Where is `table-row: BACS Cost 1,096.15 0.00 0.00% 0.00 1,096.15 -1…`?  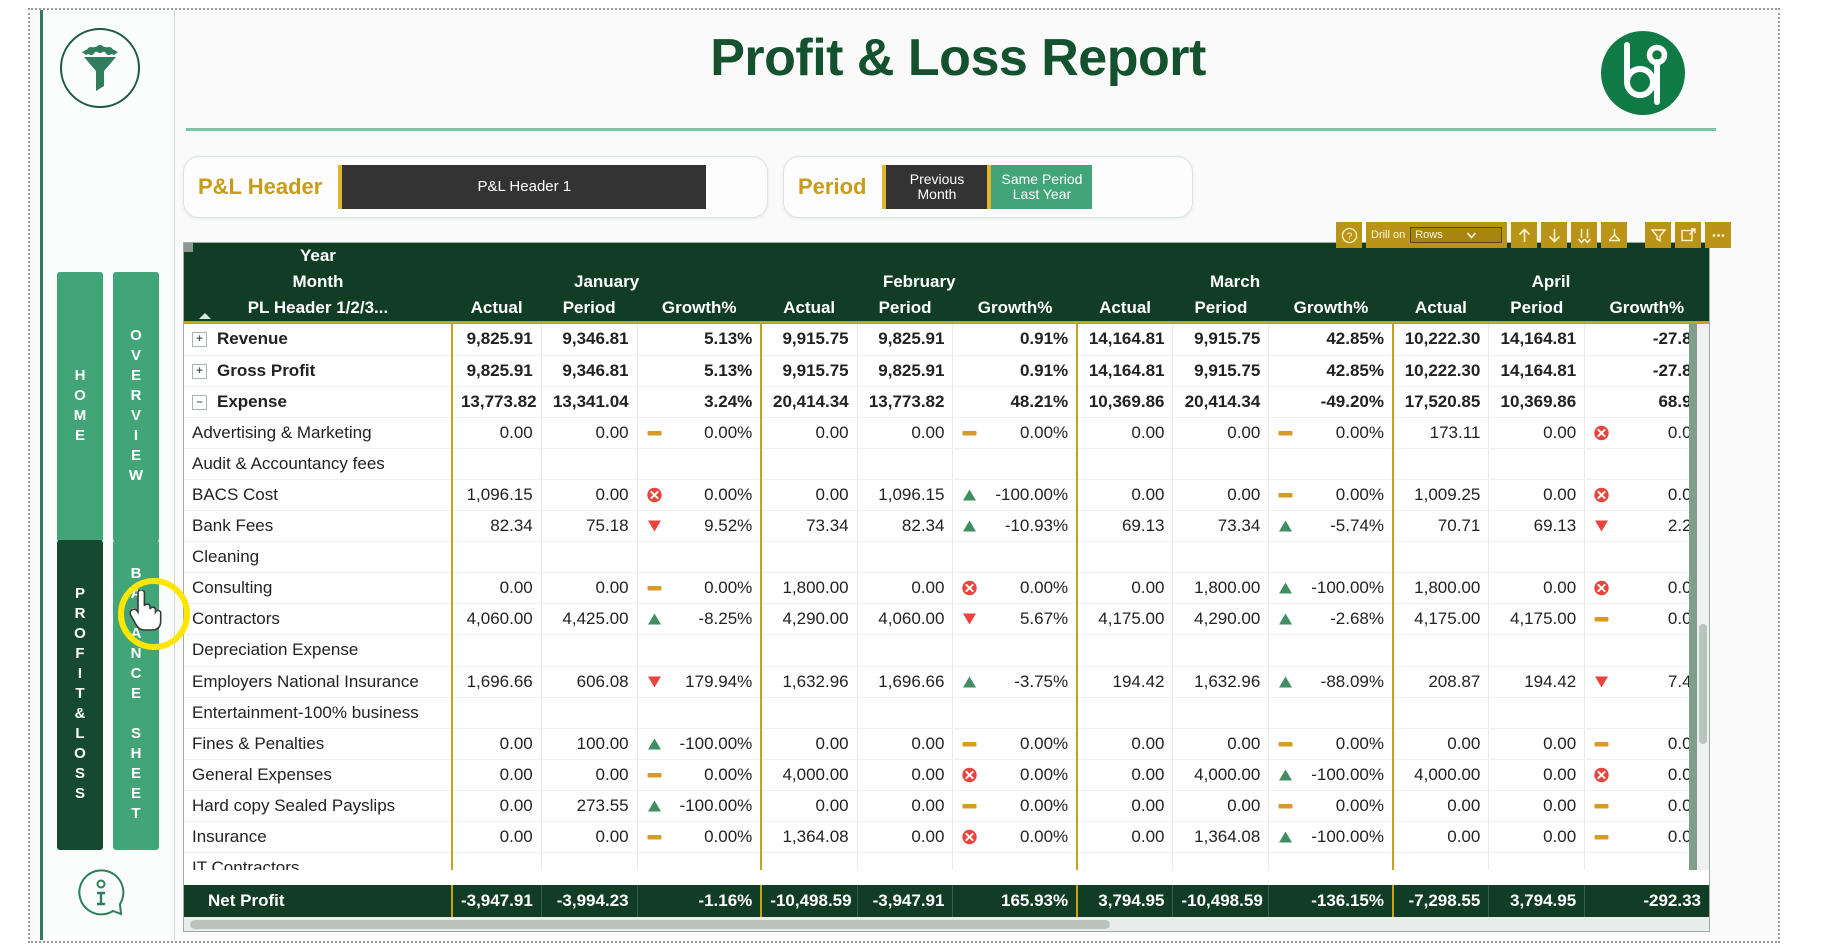
table-row: BACS Cost 1,096.15 0.00 0.00% 0.00 1,096.15 -1… is located at coordinates (946, 495).